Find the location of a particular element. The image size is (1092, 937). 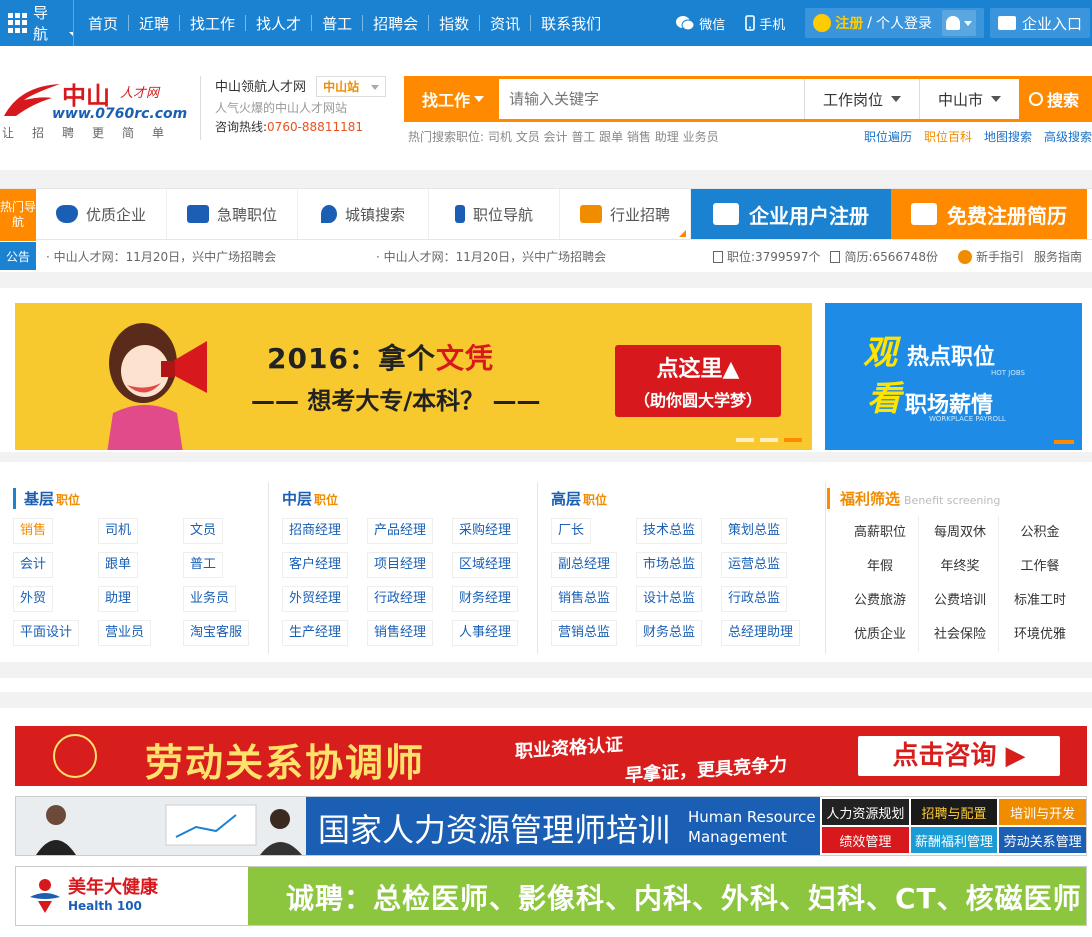

search-input is located at coordinates (651, 99).